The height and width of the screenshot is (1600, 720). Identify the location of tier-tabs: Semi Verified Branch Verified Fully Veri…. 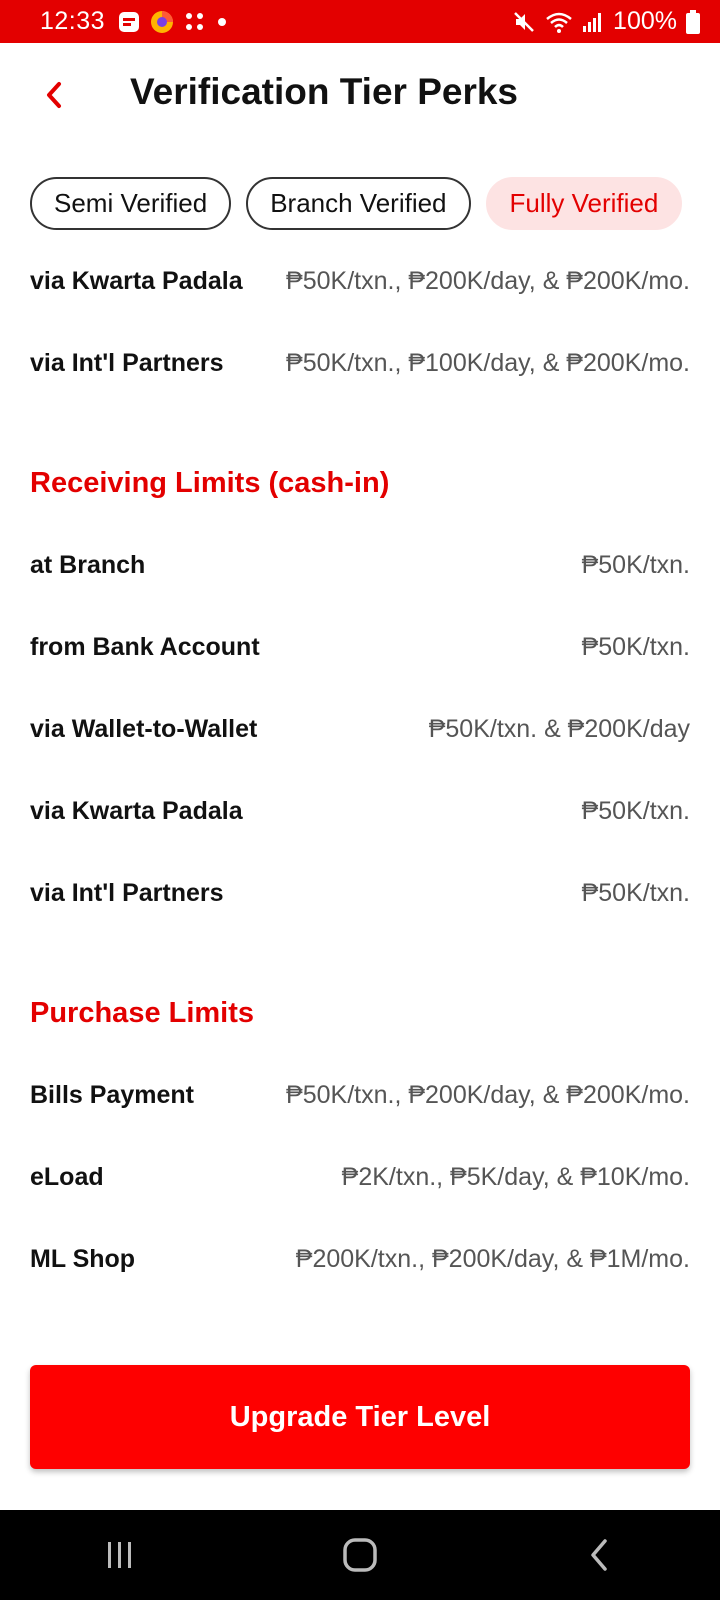
(356, 203).